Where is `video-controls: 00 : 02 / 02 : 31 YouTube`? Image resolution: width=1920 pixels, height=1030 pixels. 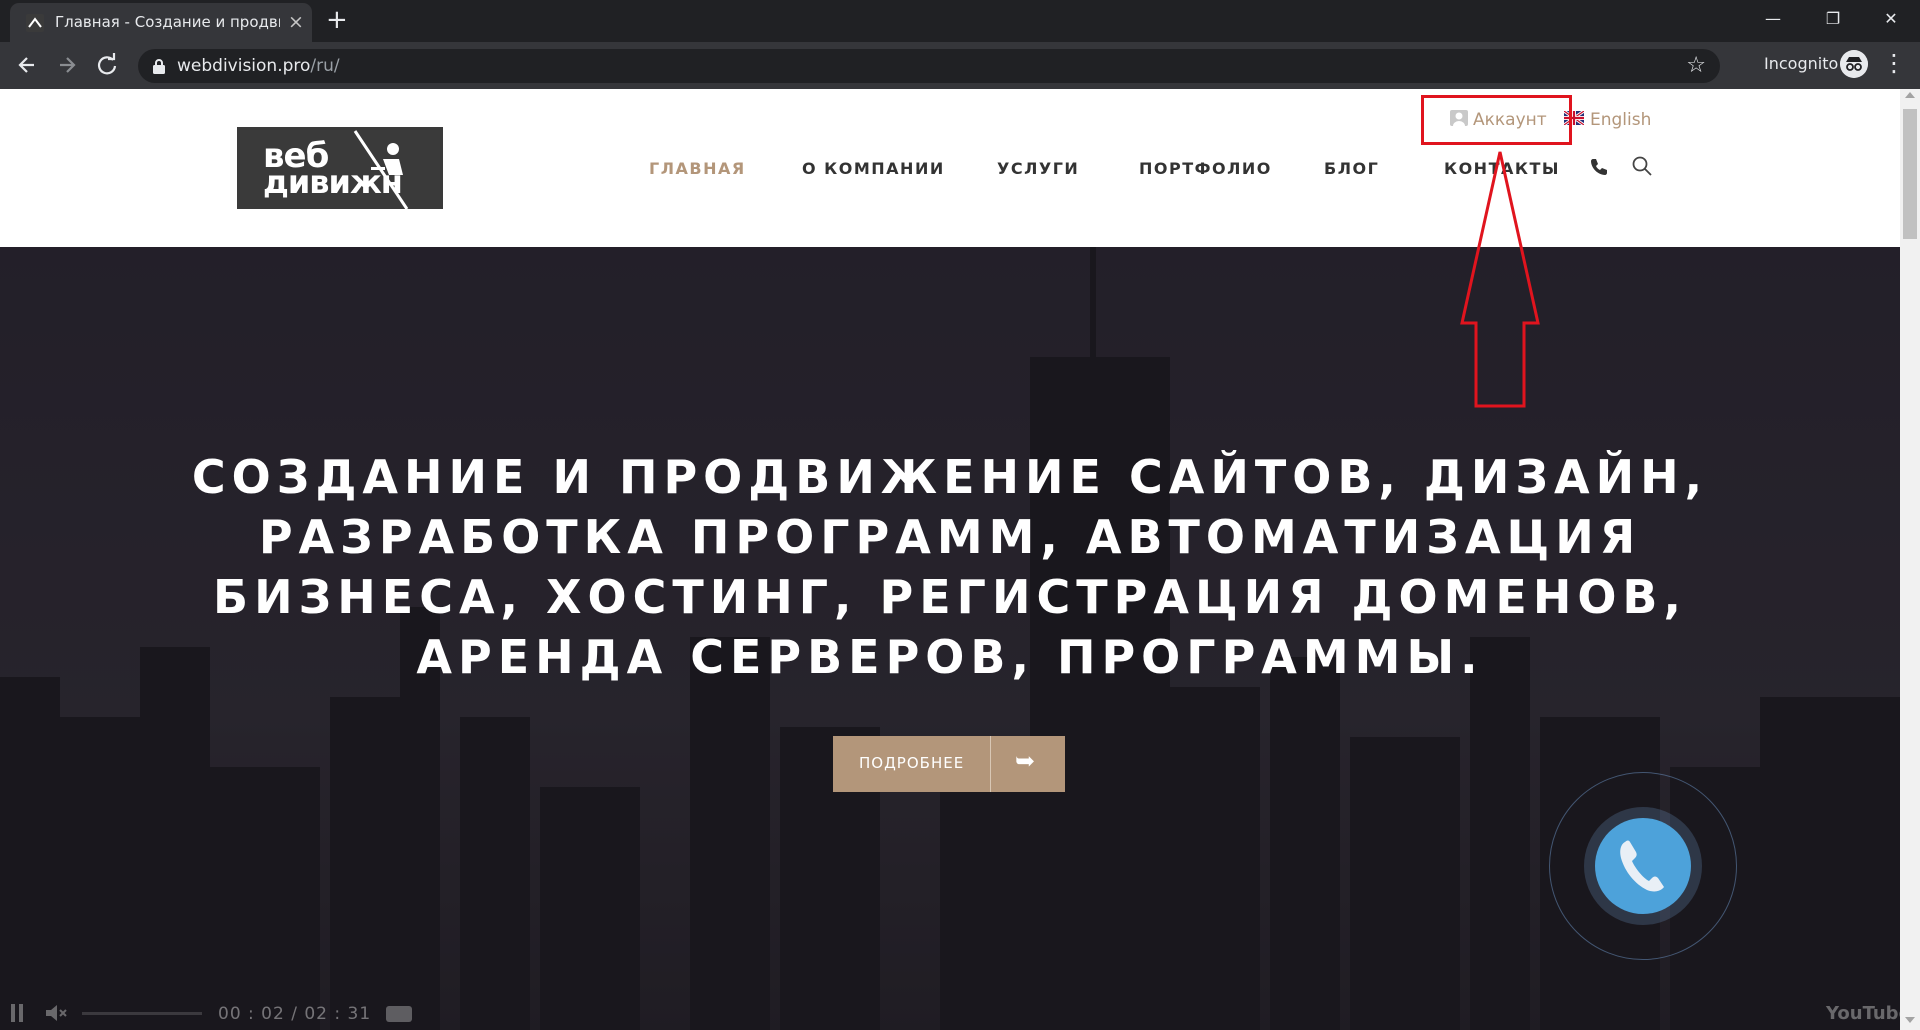
video-controls: 00 : 02 / 02 : 31 YouTube is located at coordinates (950, 1014).